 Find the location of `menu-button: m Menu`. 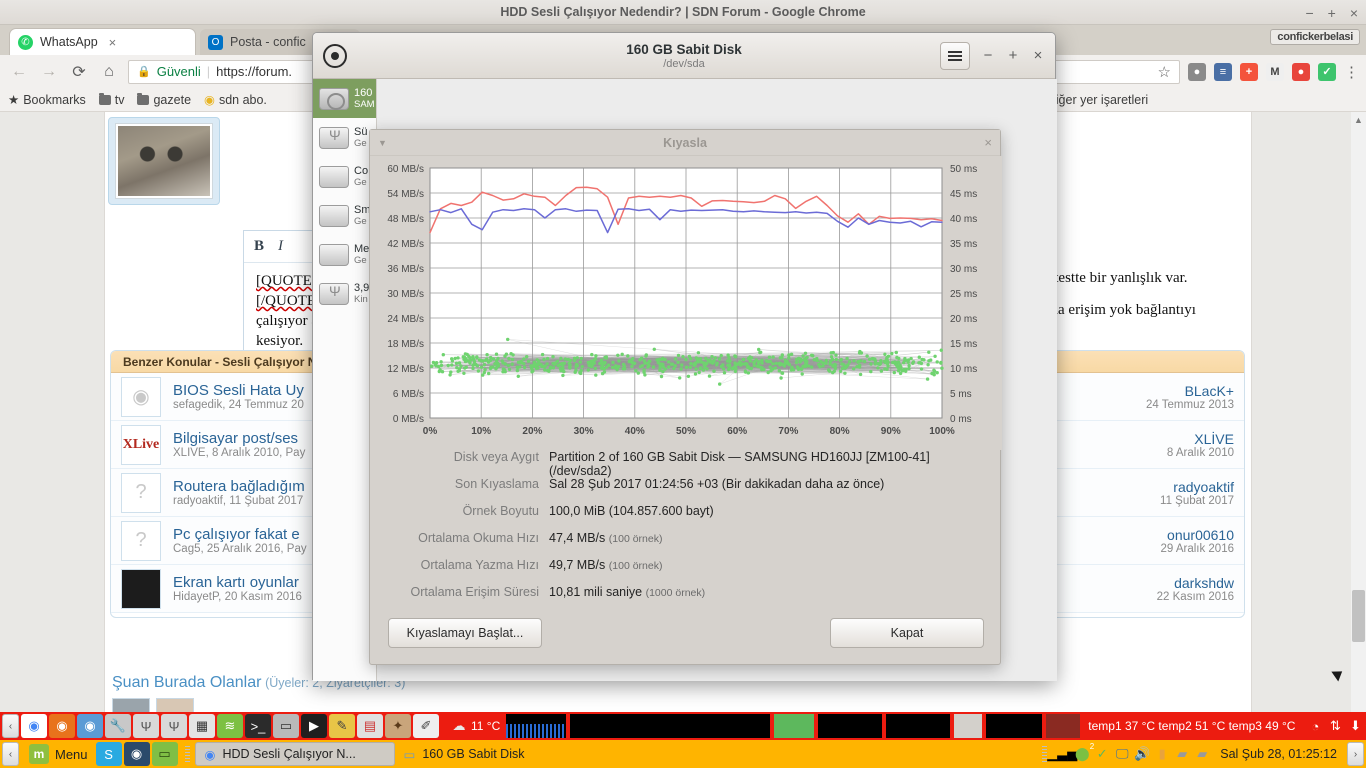

menu-button: m Menu is located at coordinates (58, 754).